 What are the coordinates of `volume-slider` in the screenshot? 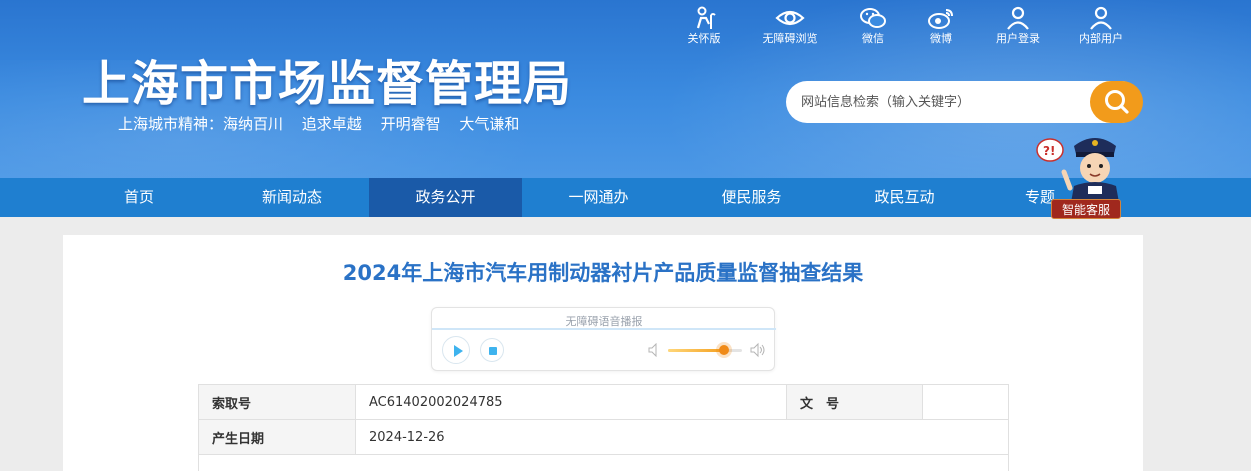 It's located at (705, 350).